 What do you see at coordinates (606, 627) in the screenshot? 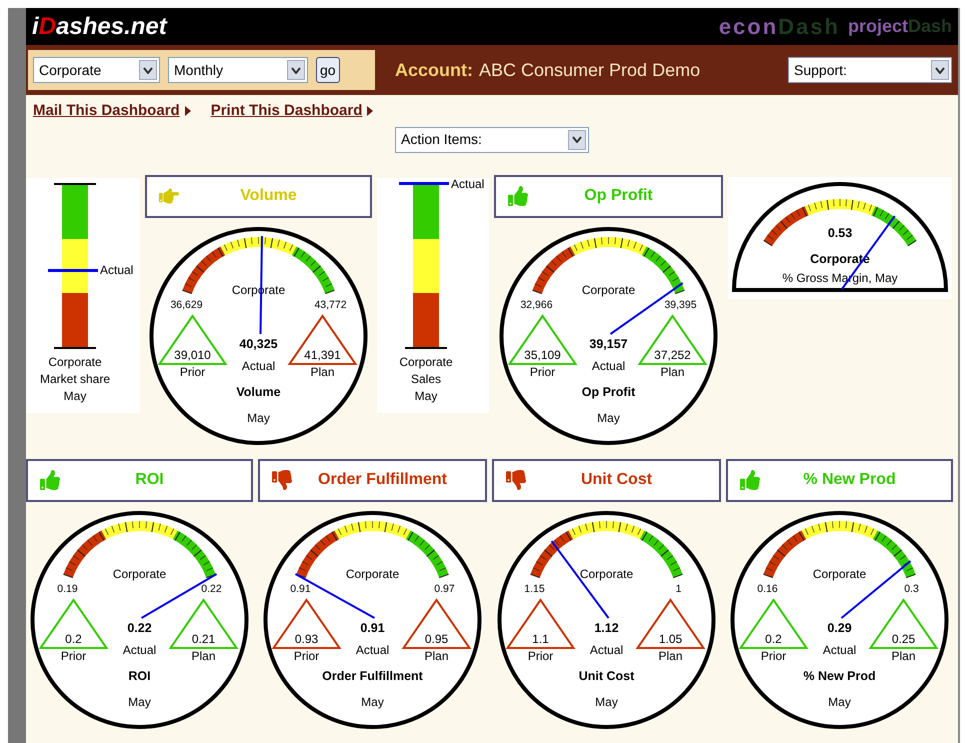
I see `actual-value: 1.12` at bounding box center [606, 627].